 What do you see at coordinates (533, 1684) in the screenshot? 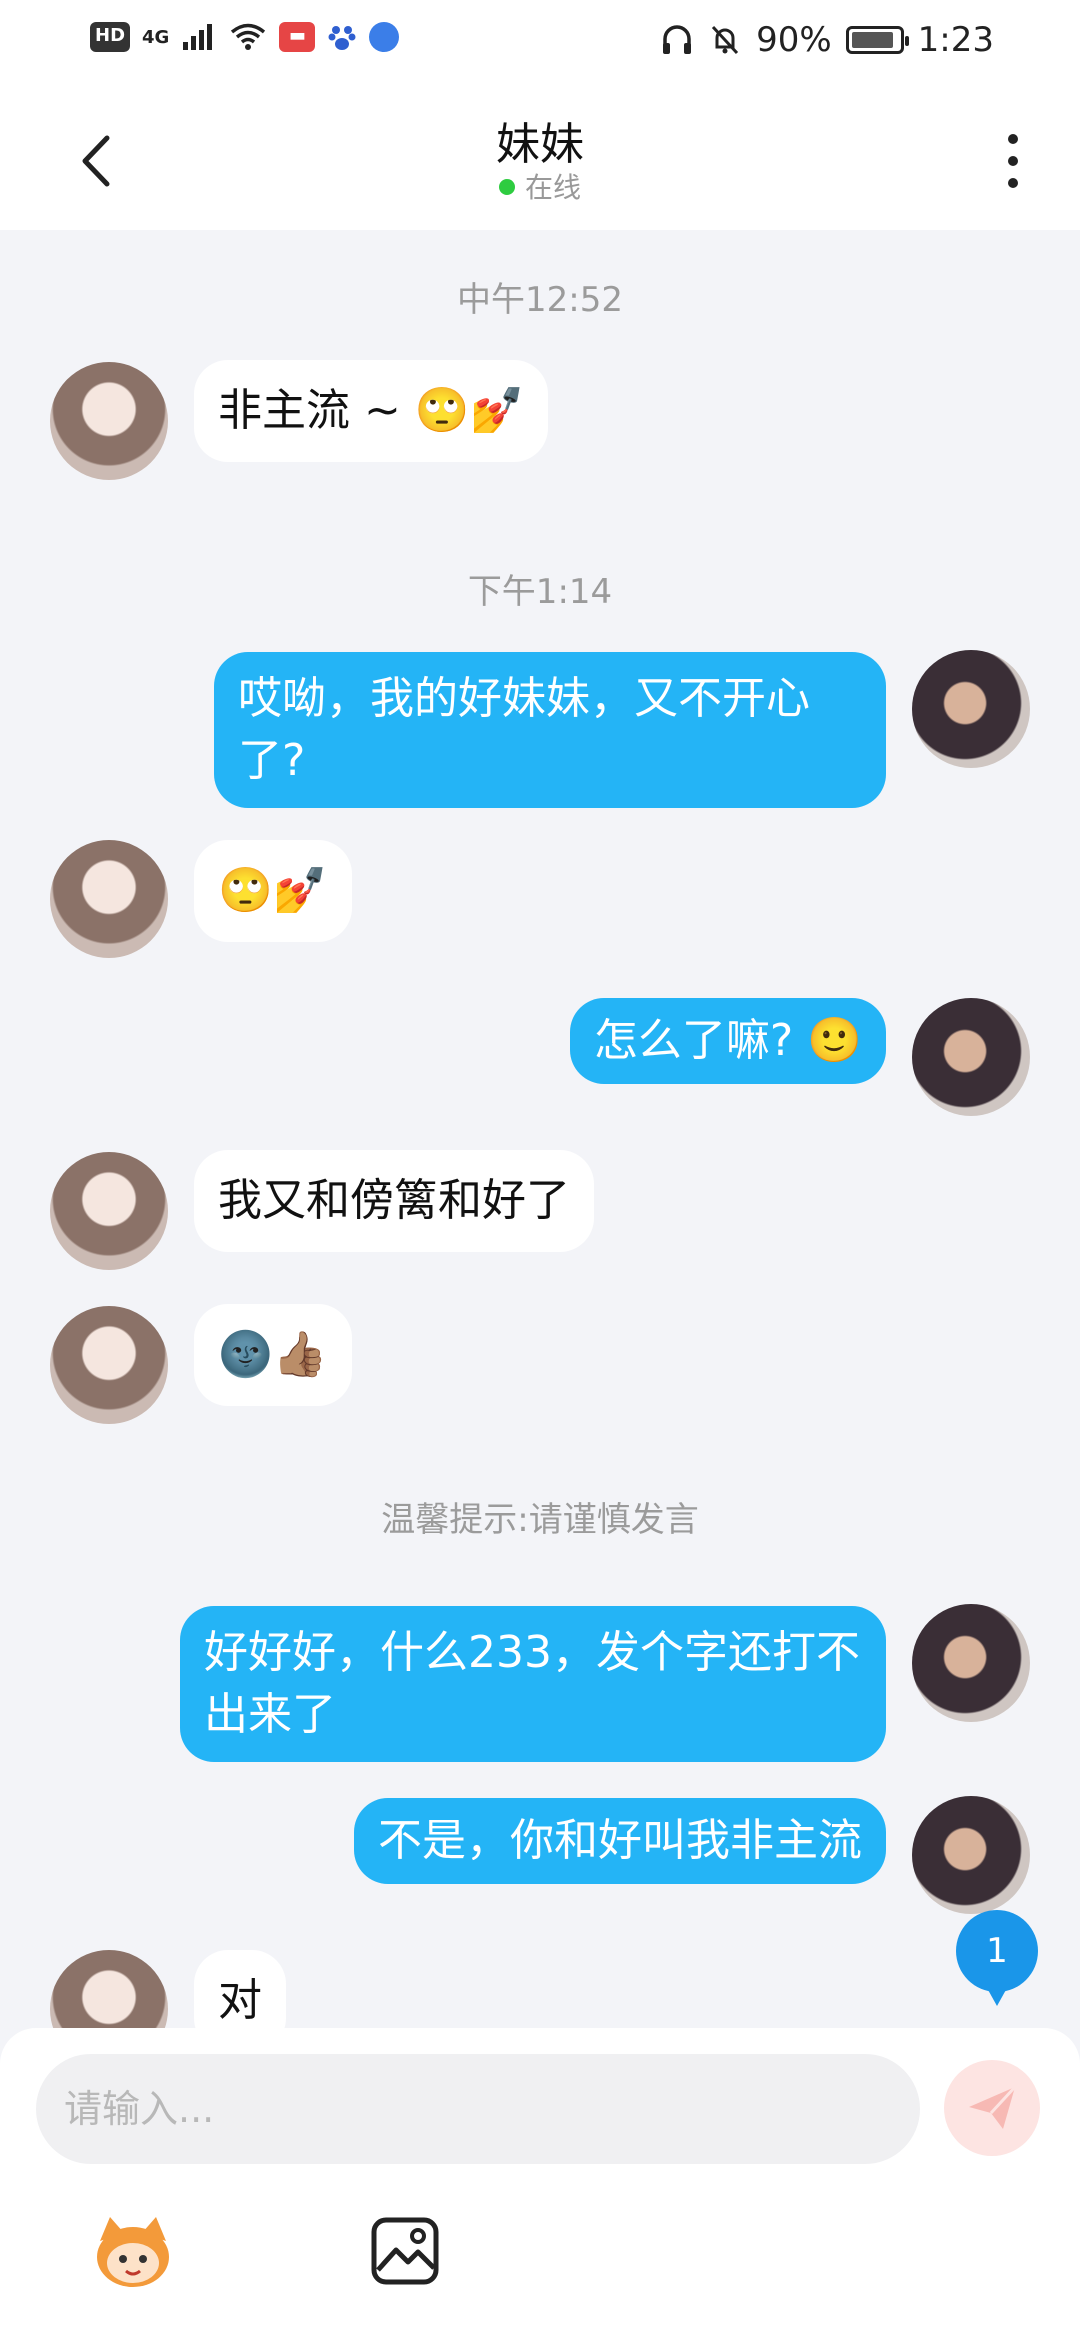
I see `message-outgoing: 好好好，什么233，发个字还打不出来了` at bounding box center [533, 1684].